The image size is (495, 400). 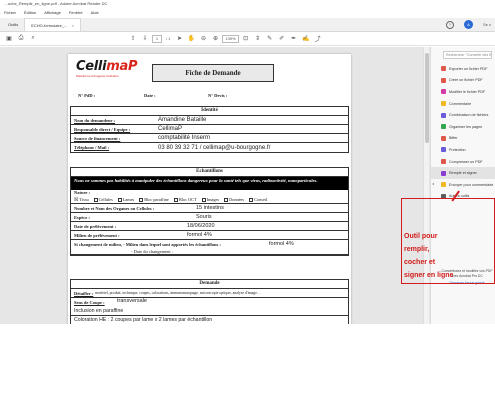 I want to click on page-up-icon: ⇧, so click(x=133, y=39).